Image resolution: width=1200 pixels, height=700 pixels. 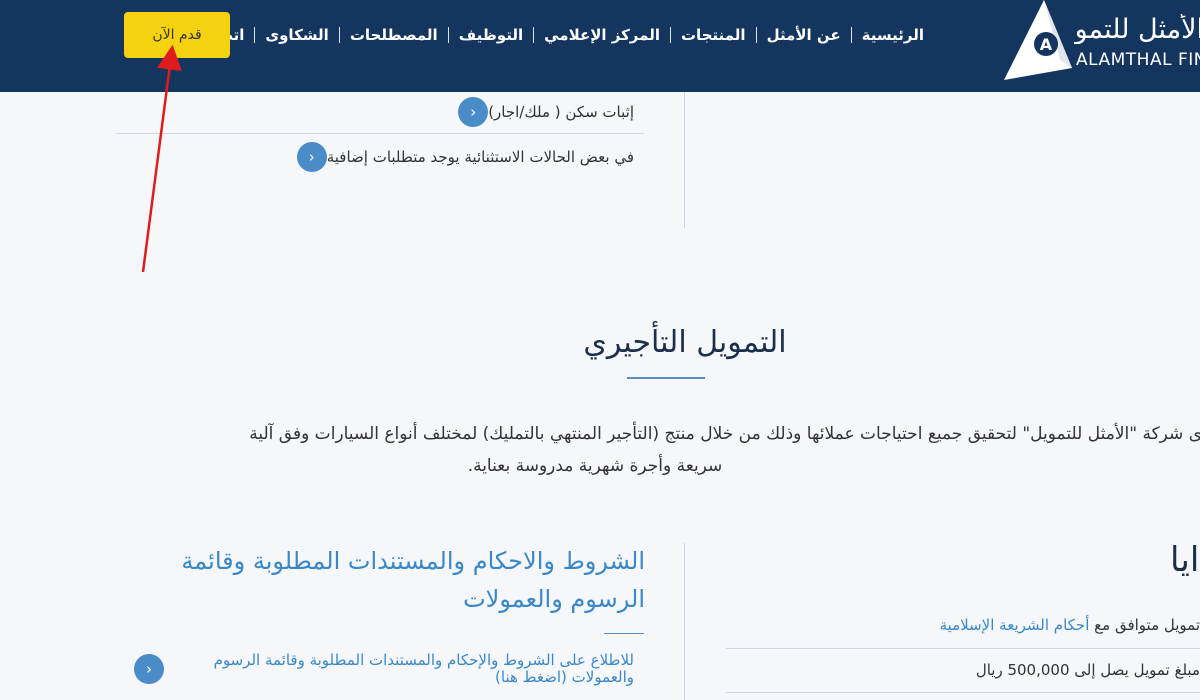 I want to click on logo-text-en: ALAMTHAL FINANCE, so click(x=1138, y=60).